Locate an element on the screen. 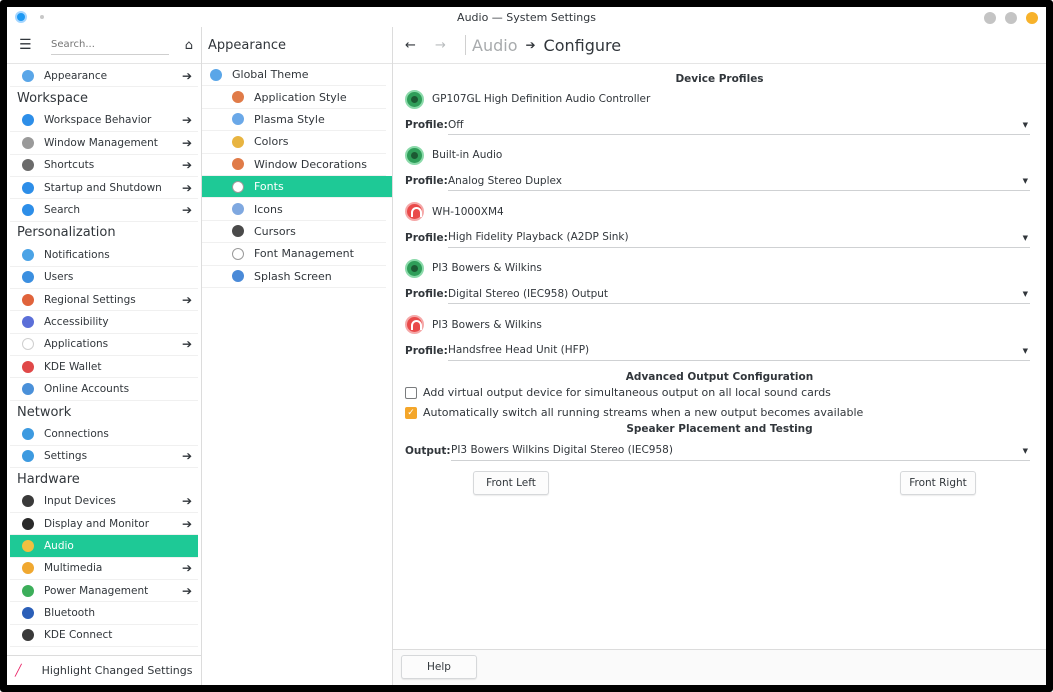 The width and height of the screenshot is (1053, 692). category-network: Network is located at coordinates (44, 412).